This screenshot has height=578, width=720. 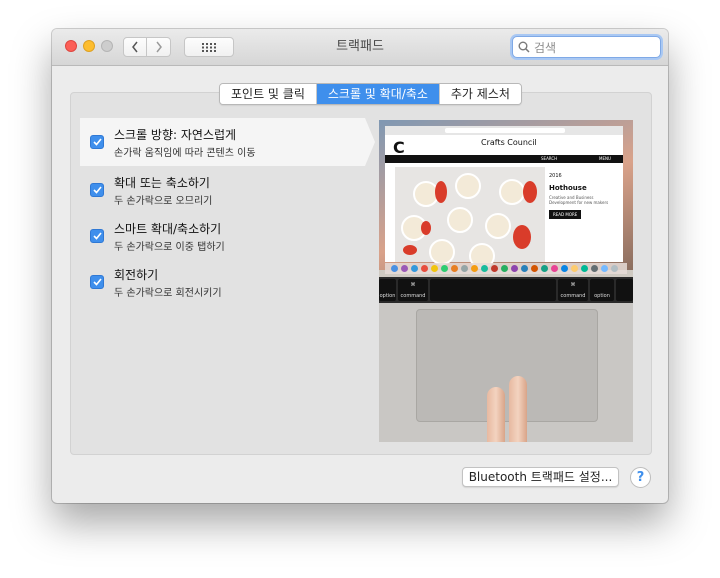 I want to click on tab-bar: 포인트 및 클릭 스크롤 및 확대/축소 추가 제스처, so click(x=370, y=94).